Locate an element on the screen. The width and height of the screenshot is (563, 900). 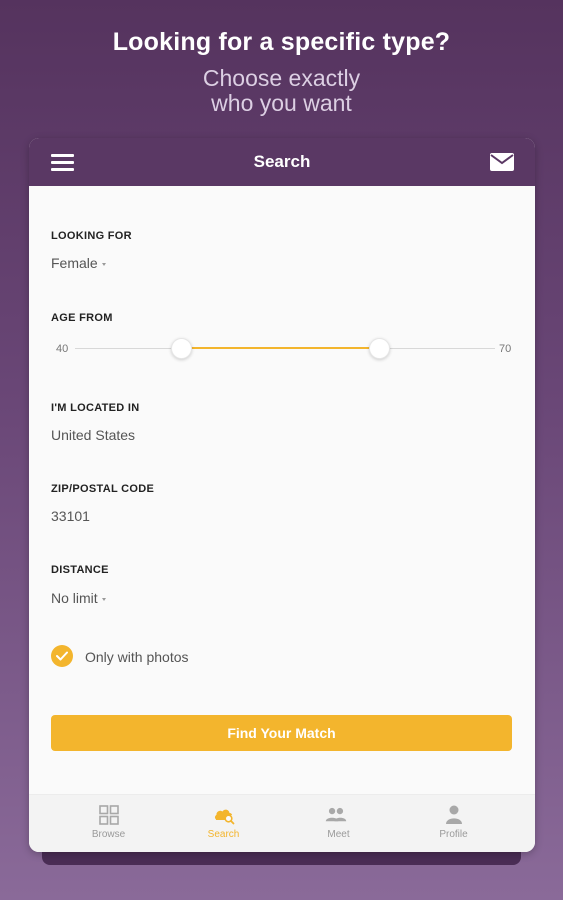
nav-search: Search is located at coordinates (223, 823).